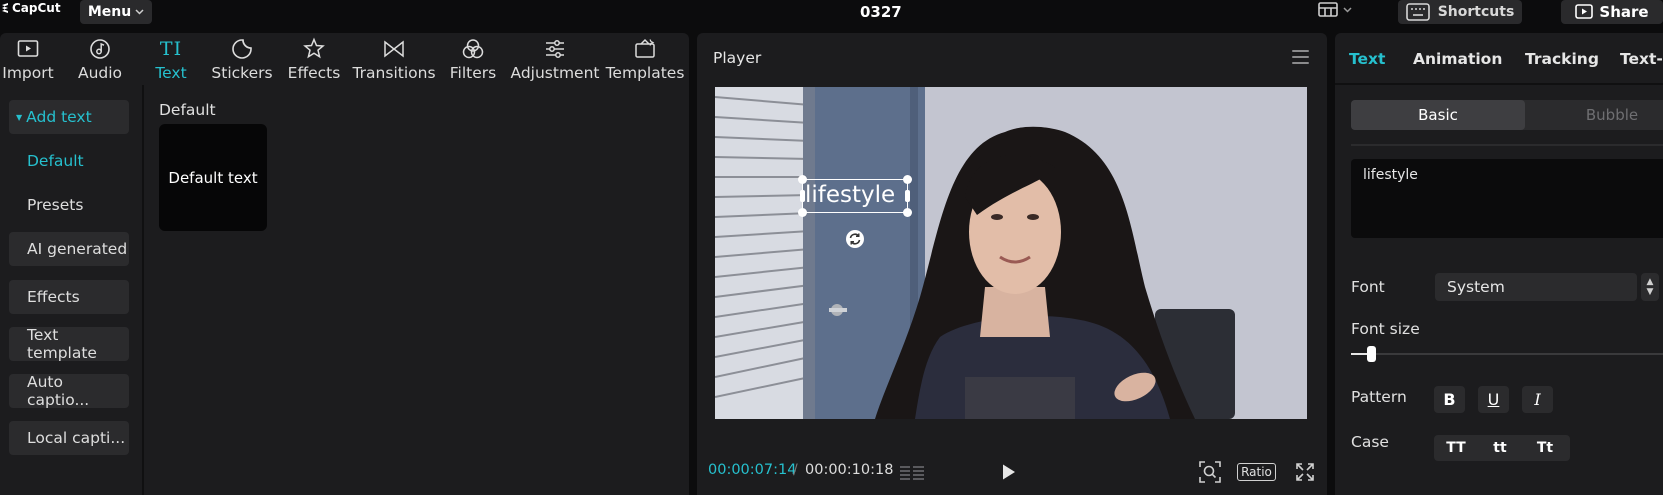 The width and height of the screenshot is (1663, 495). What do you see at coordinates (1370, 442) in the screenshot?
I see `case-label: Case` at bounding box center [1370, 442].